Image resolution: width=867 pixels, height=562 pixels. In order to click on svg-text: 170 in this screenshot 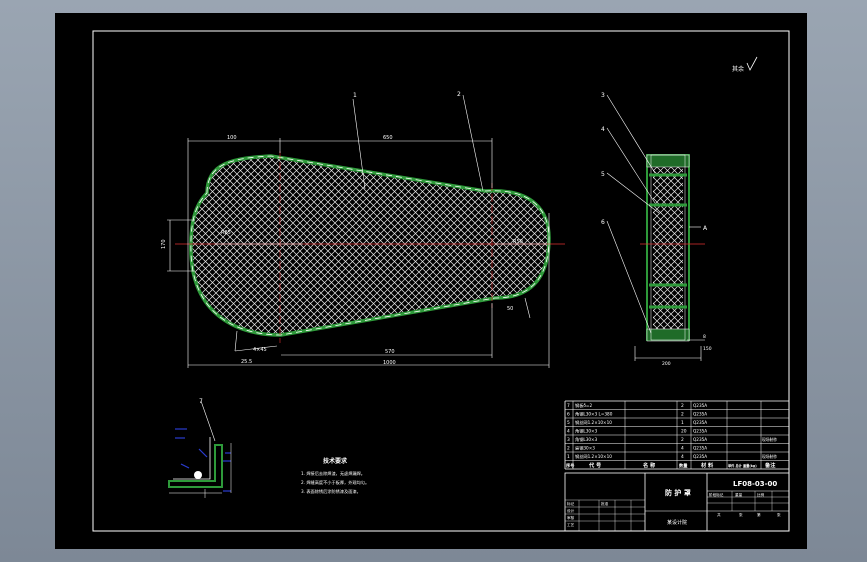, I will do `click(164, 244)`.